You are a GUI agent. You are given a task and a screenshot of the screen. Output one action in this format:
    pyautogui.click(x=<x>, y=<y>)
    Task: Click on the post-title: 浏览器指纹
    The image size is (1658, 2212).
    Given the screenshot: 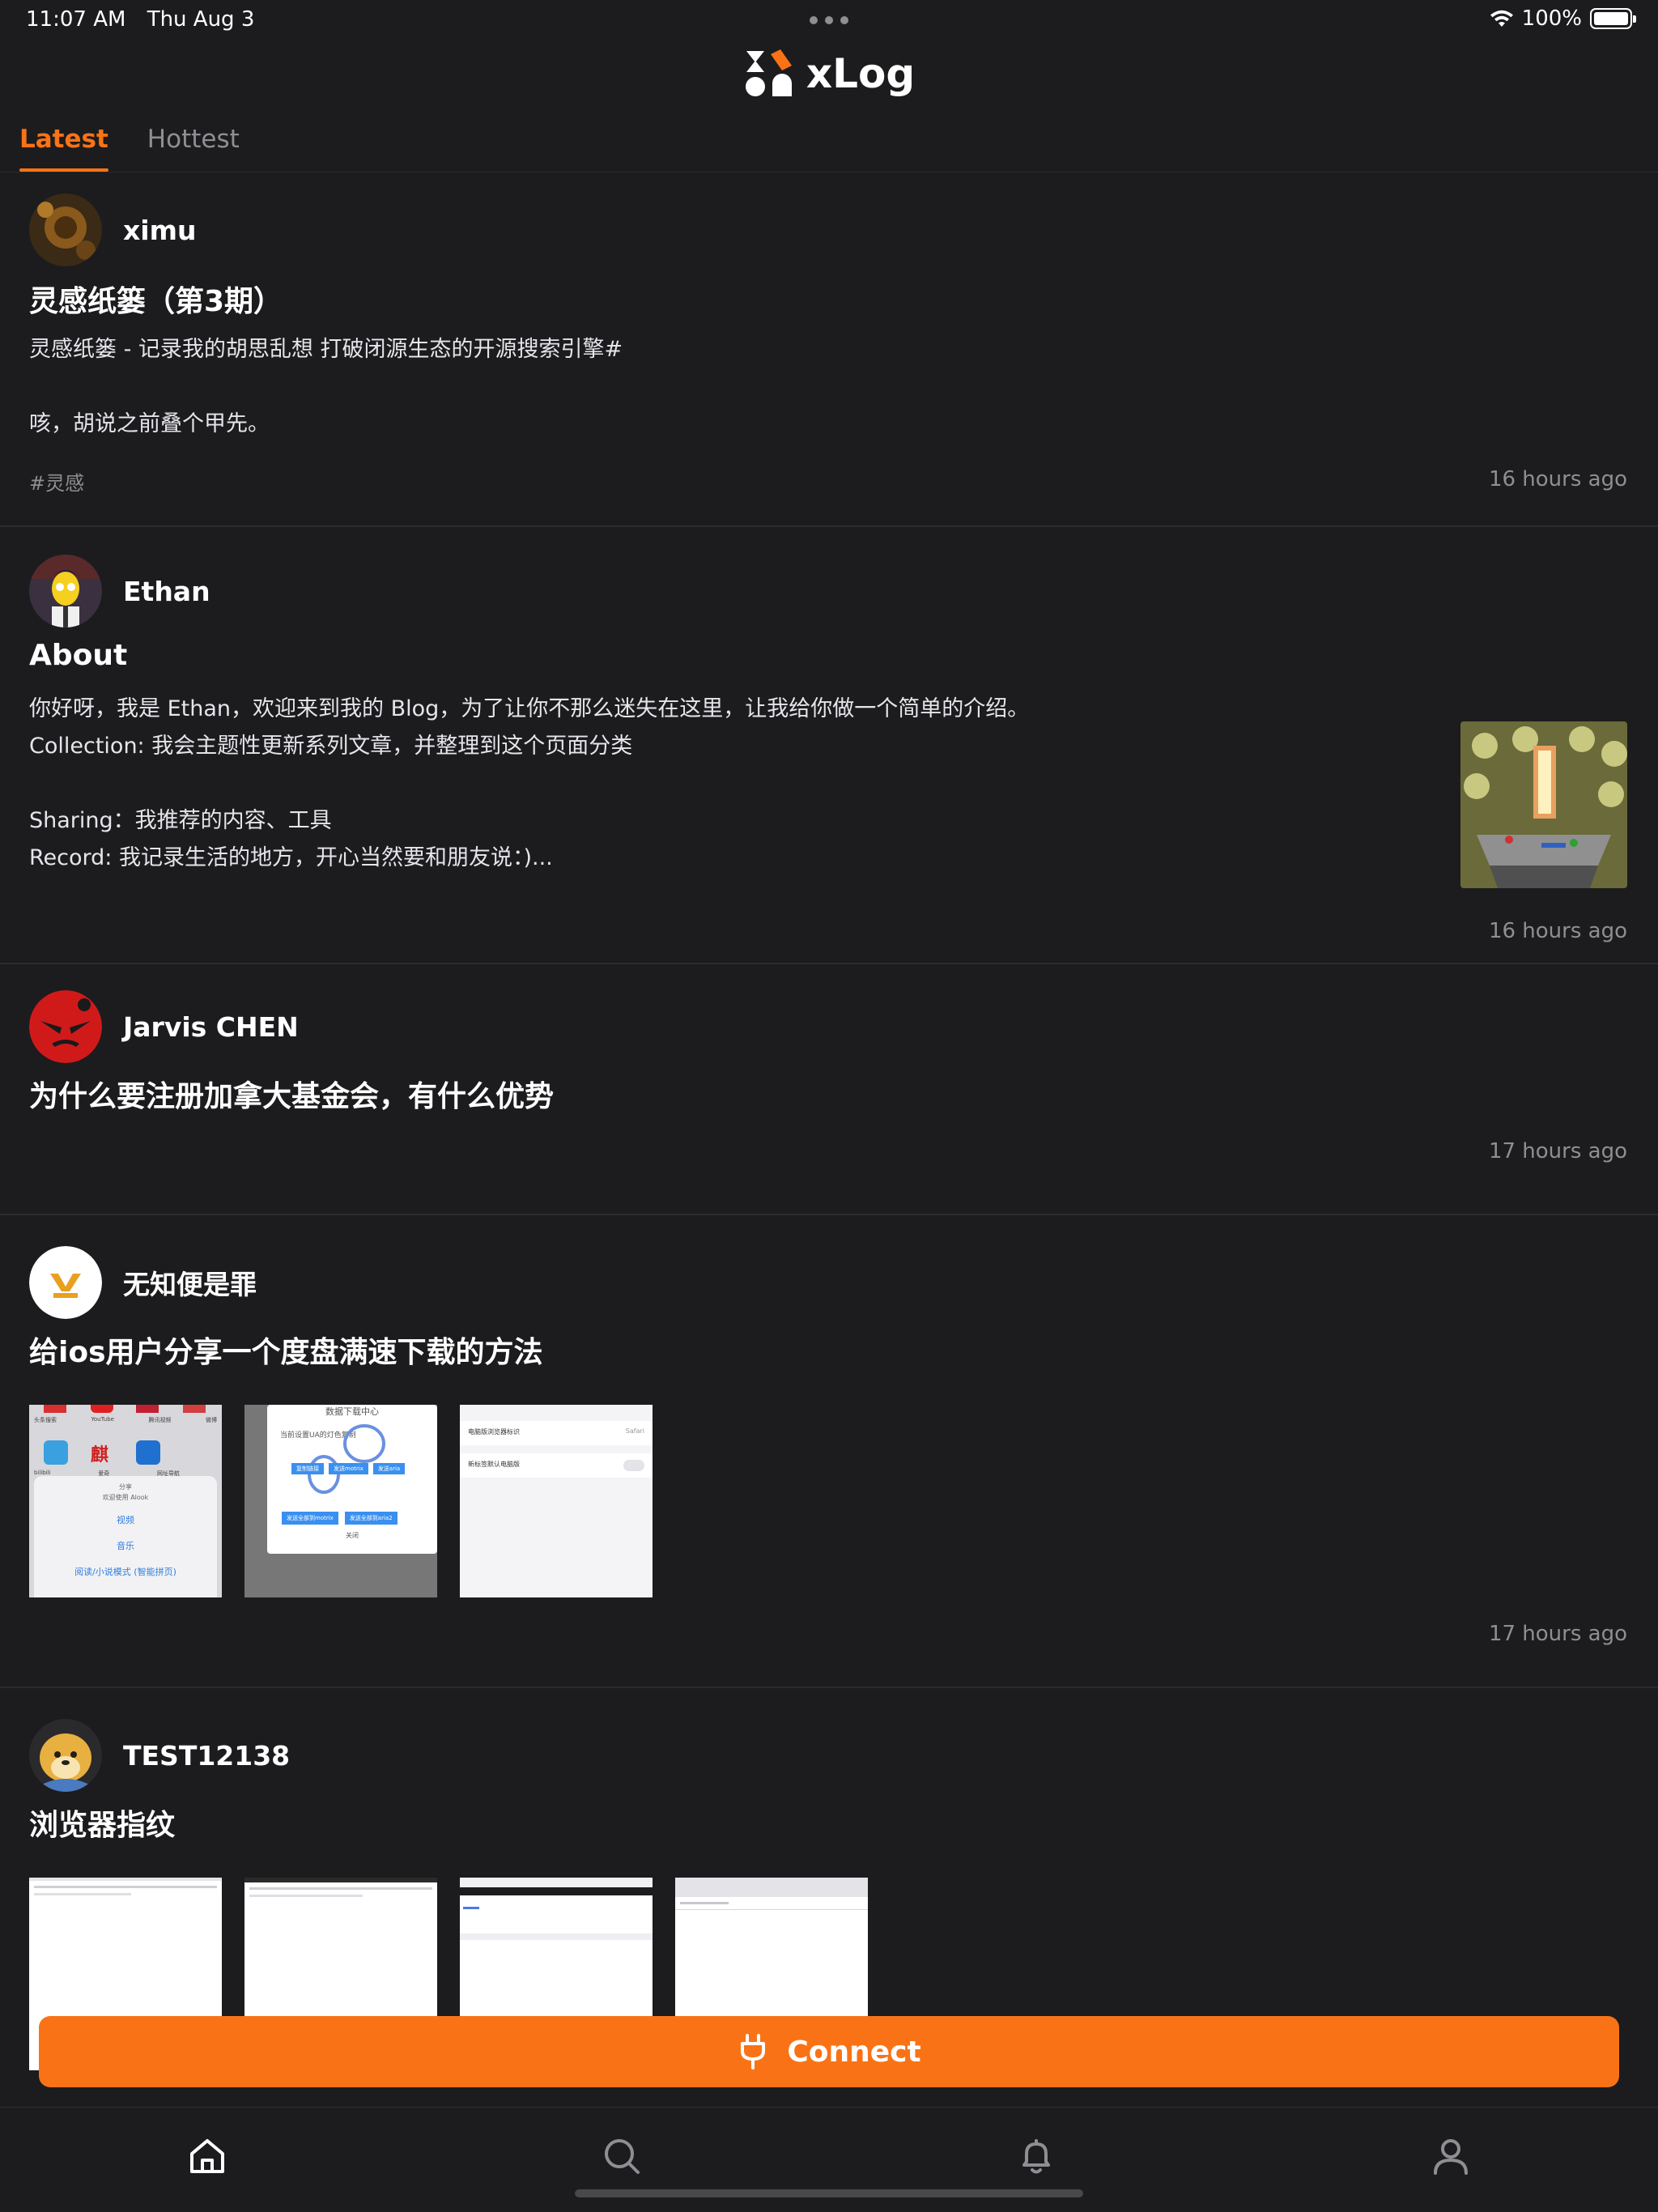 What is the action you would take?
    pyautogui.click(x=102, y=1823)
    